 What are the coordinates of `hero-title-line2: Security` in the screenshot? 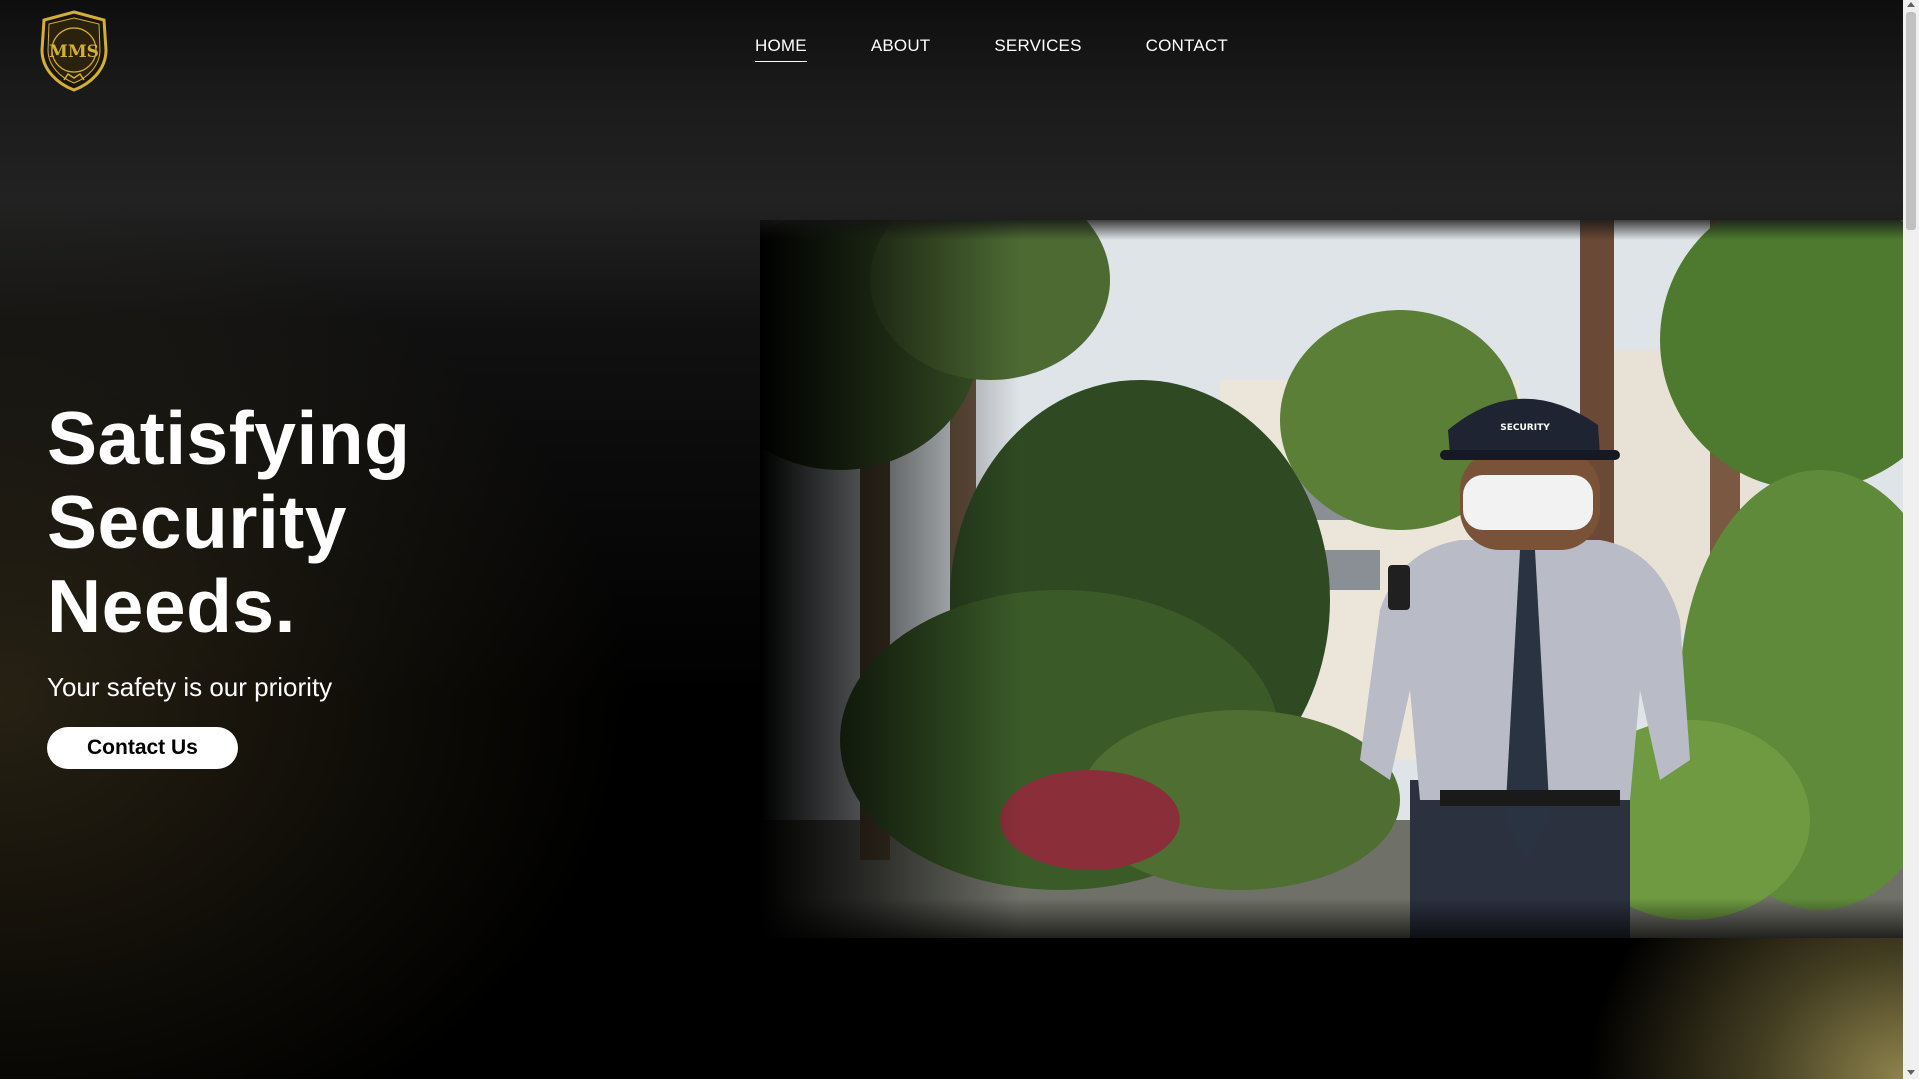 It's located at (197, 522).